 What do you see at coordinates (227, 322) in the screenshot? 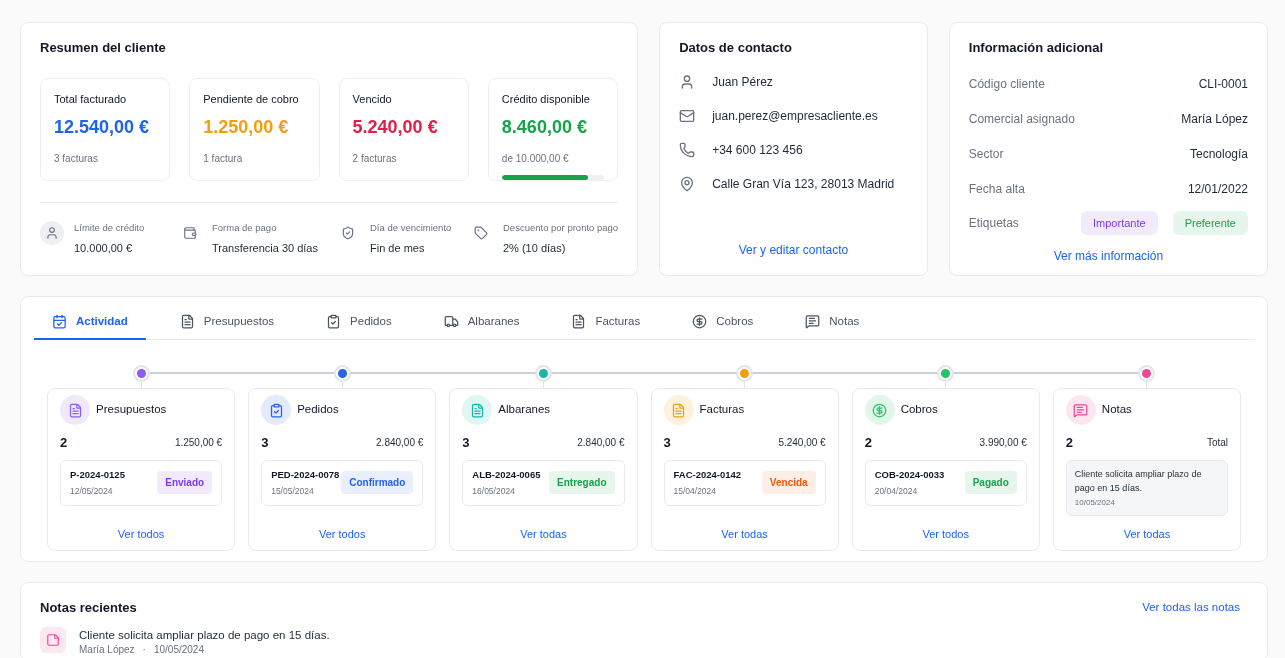
I see `tab: Presupuestos` at bounding box center [227, 322].